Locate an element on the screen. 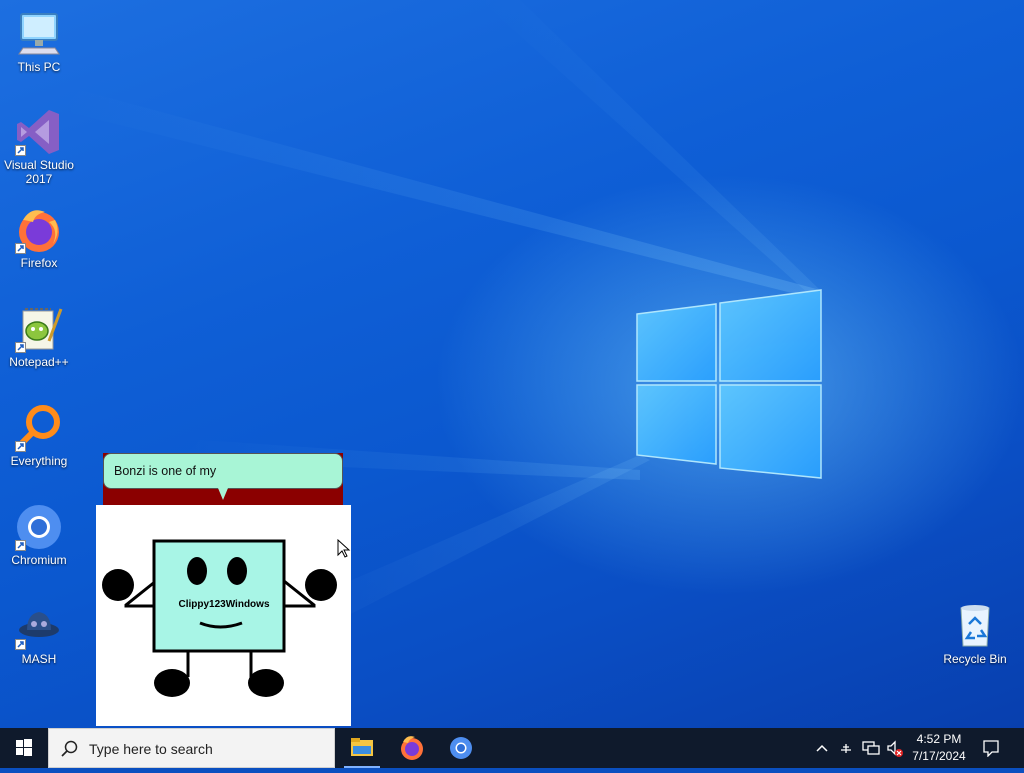  this-pc-icon is located at coordinates (39, 34).